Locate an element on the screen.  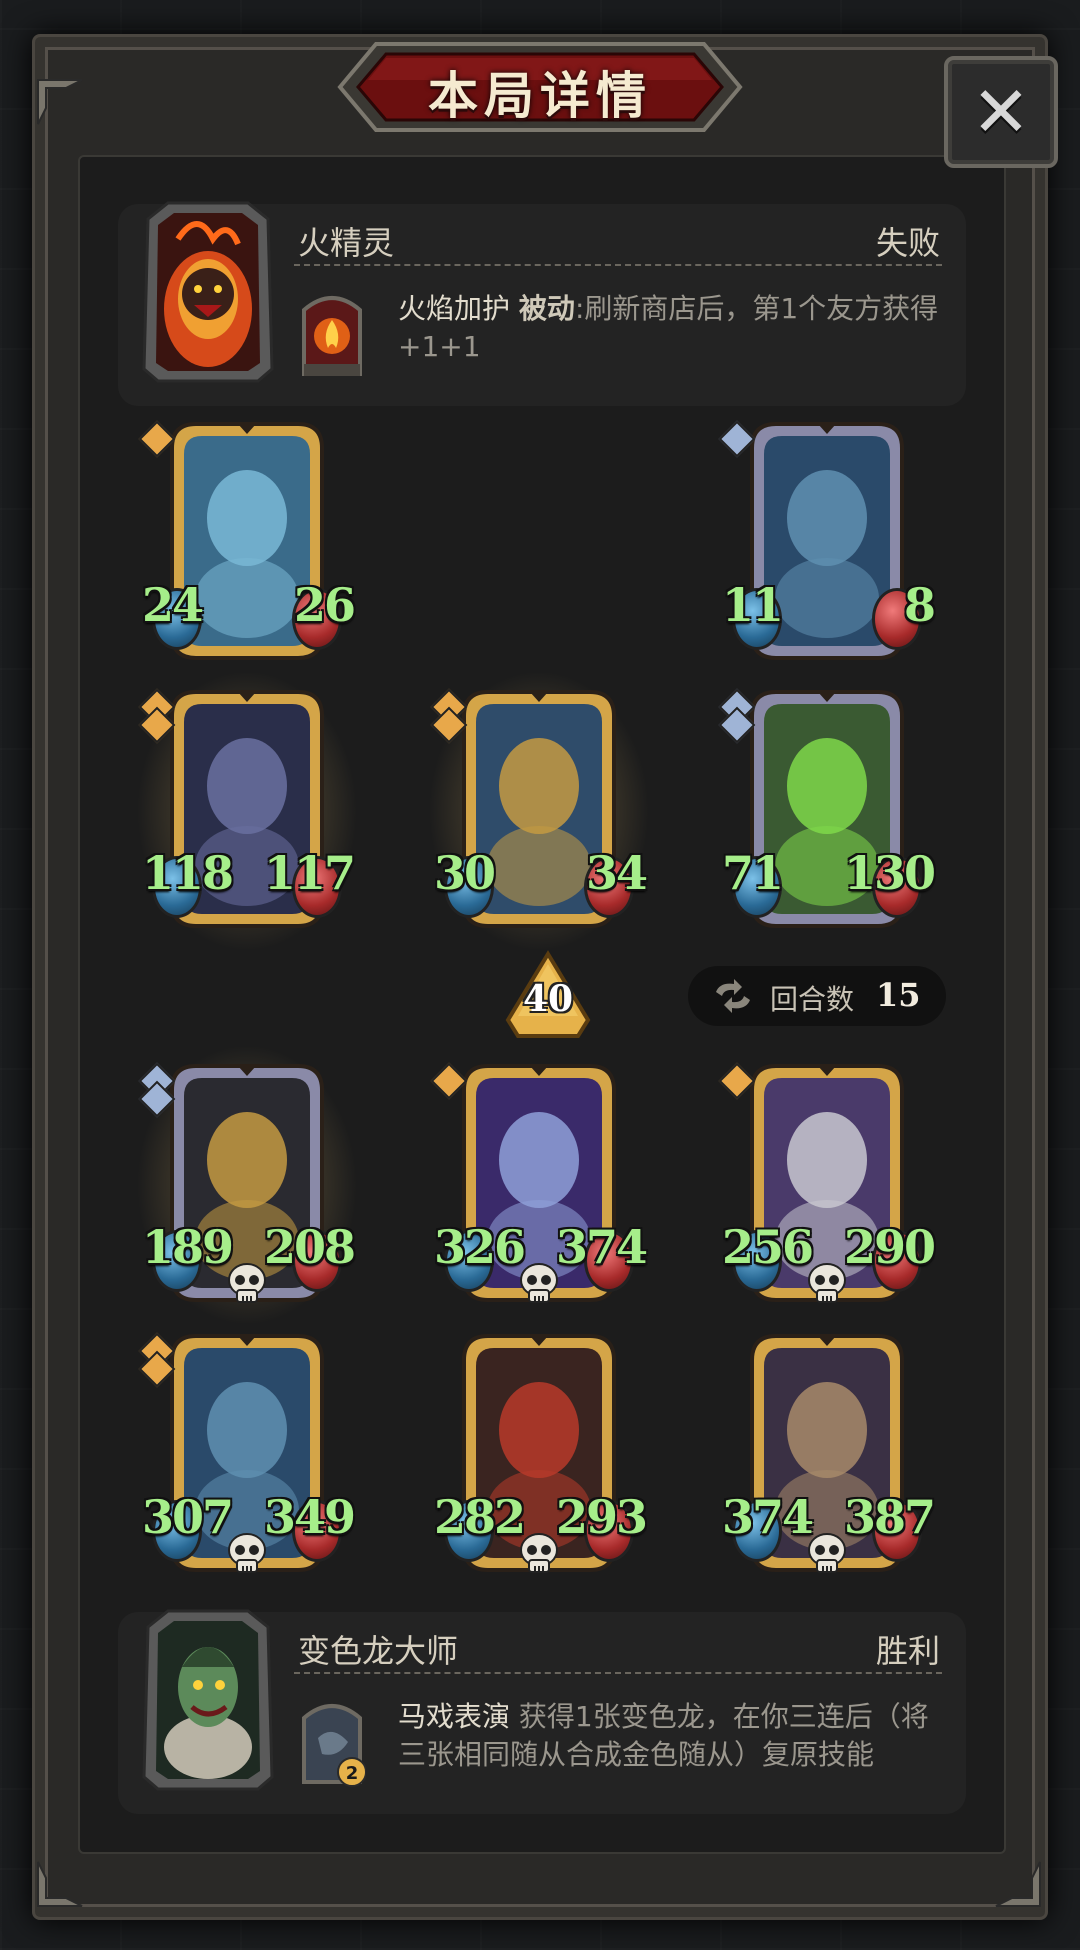
skill-badge-count: 2 is located at coordinates (352, 1773).